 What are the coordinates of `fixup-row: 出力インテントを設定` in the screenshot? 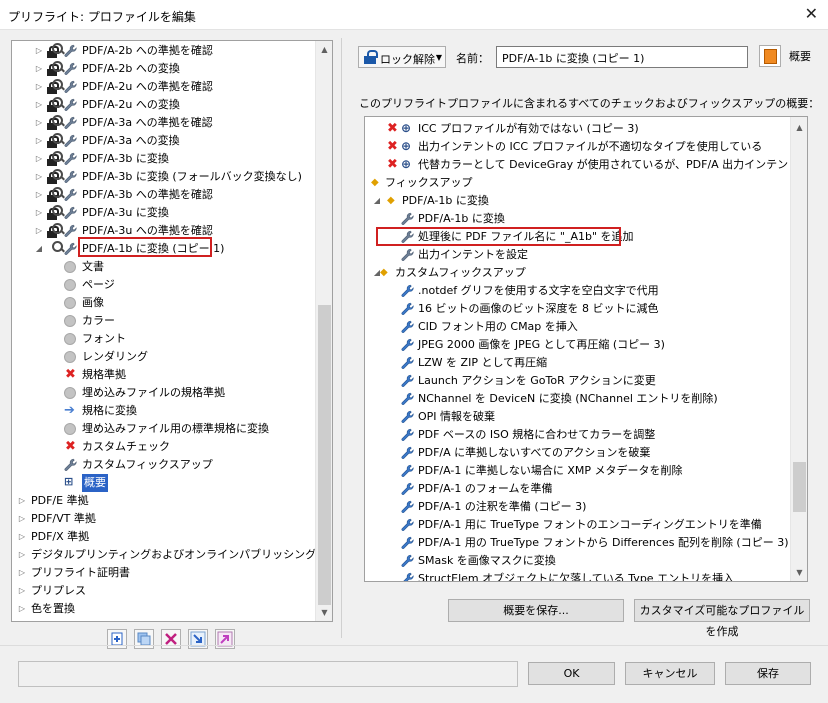 It's located at (577, 255).